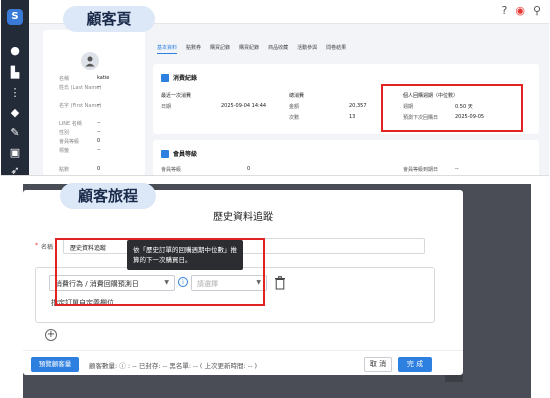 The image size is (550, 398). What do you see at coordinates (80, 123) in the screenshot?
I see `profile-row: LINE 名稱 --` at bounding box center [80, 123].